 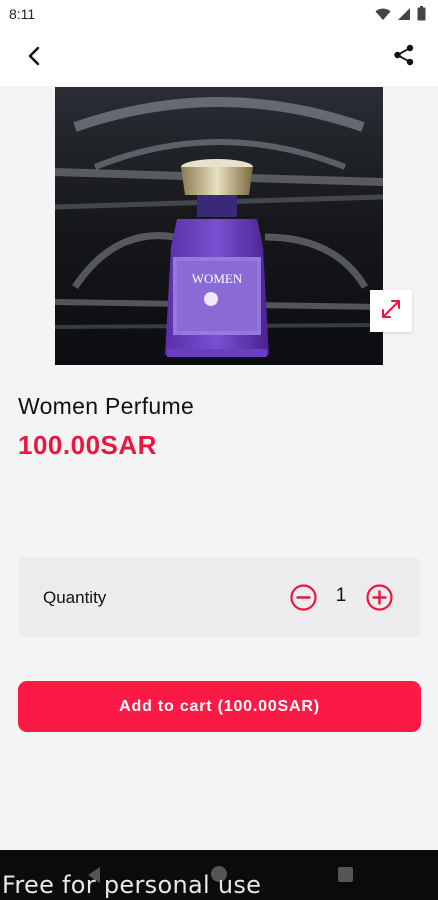 I want to click on expand-button, so click(x=391, y=311).